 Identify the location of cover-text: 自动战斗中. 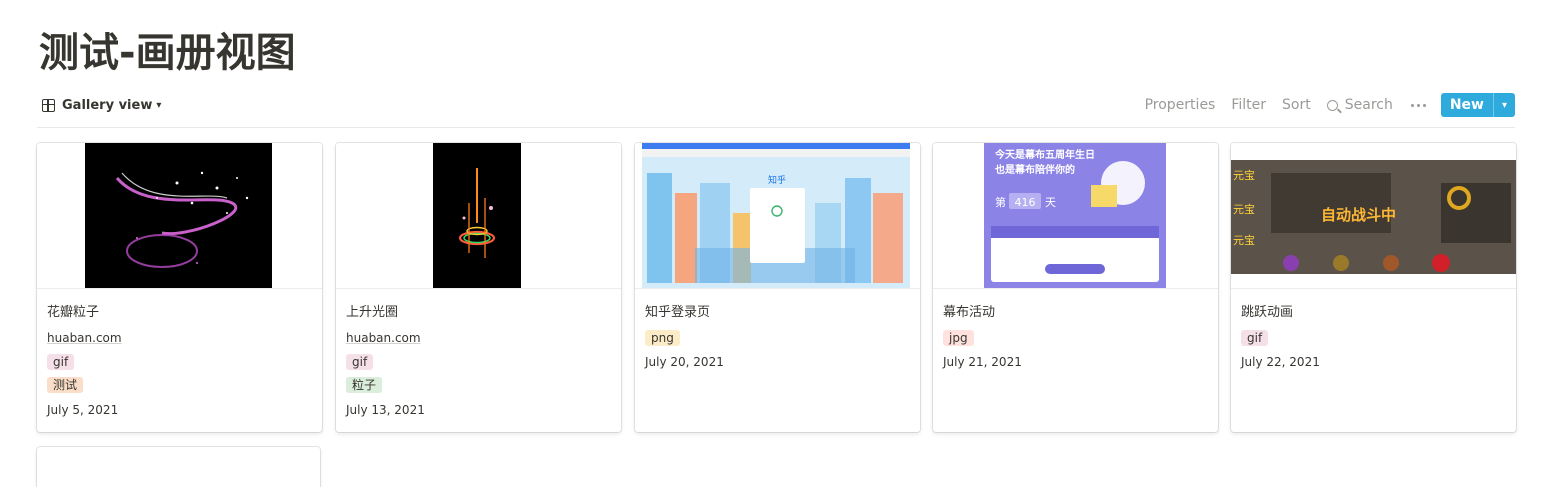
(1358, 215).